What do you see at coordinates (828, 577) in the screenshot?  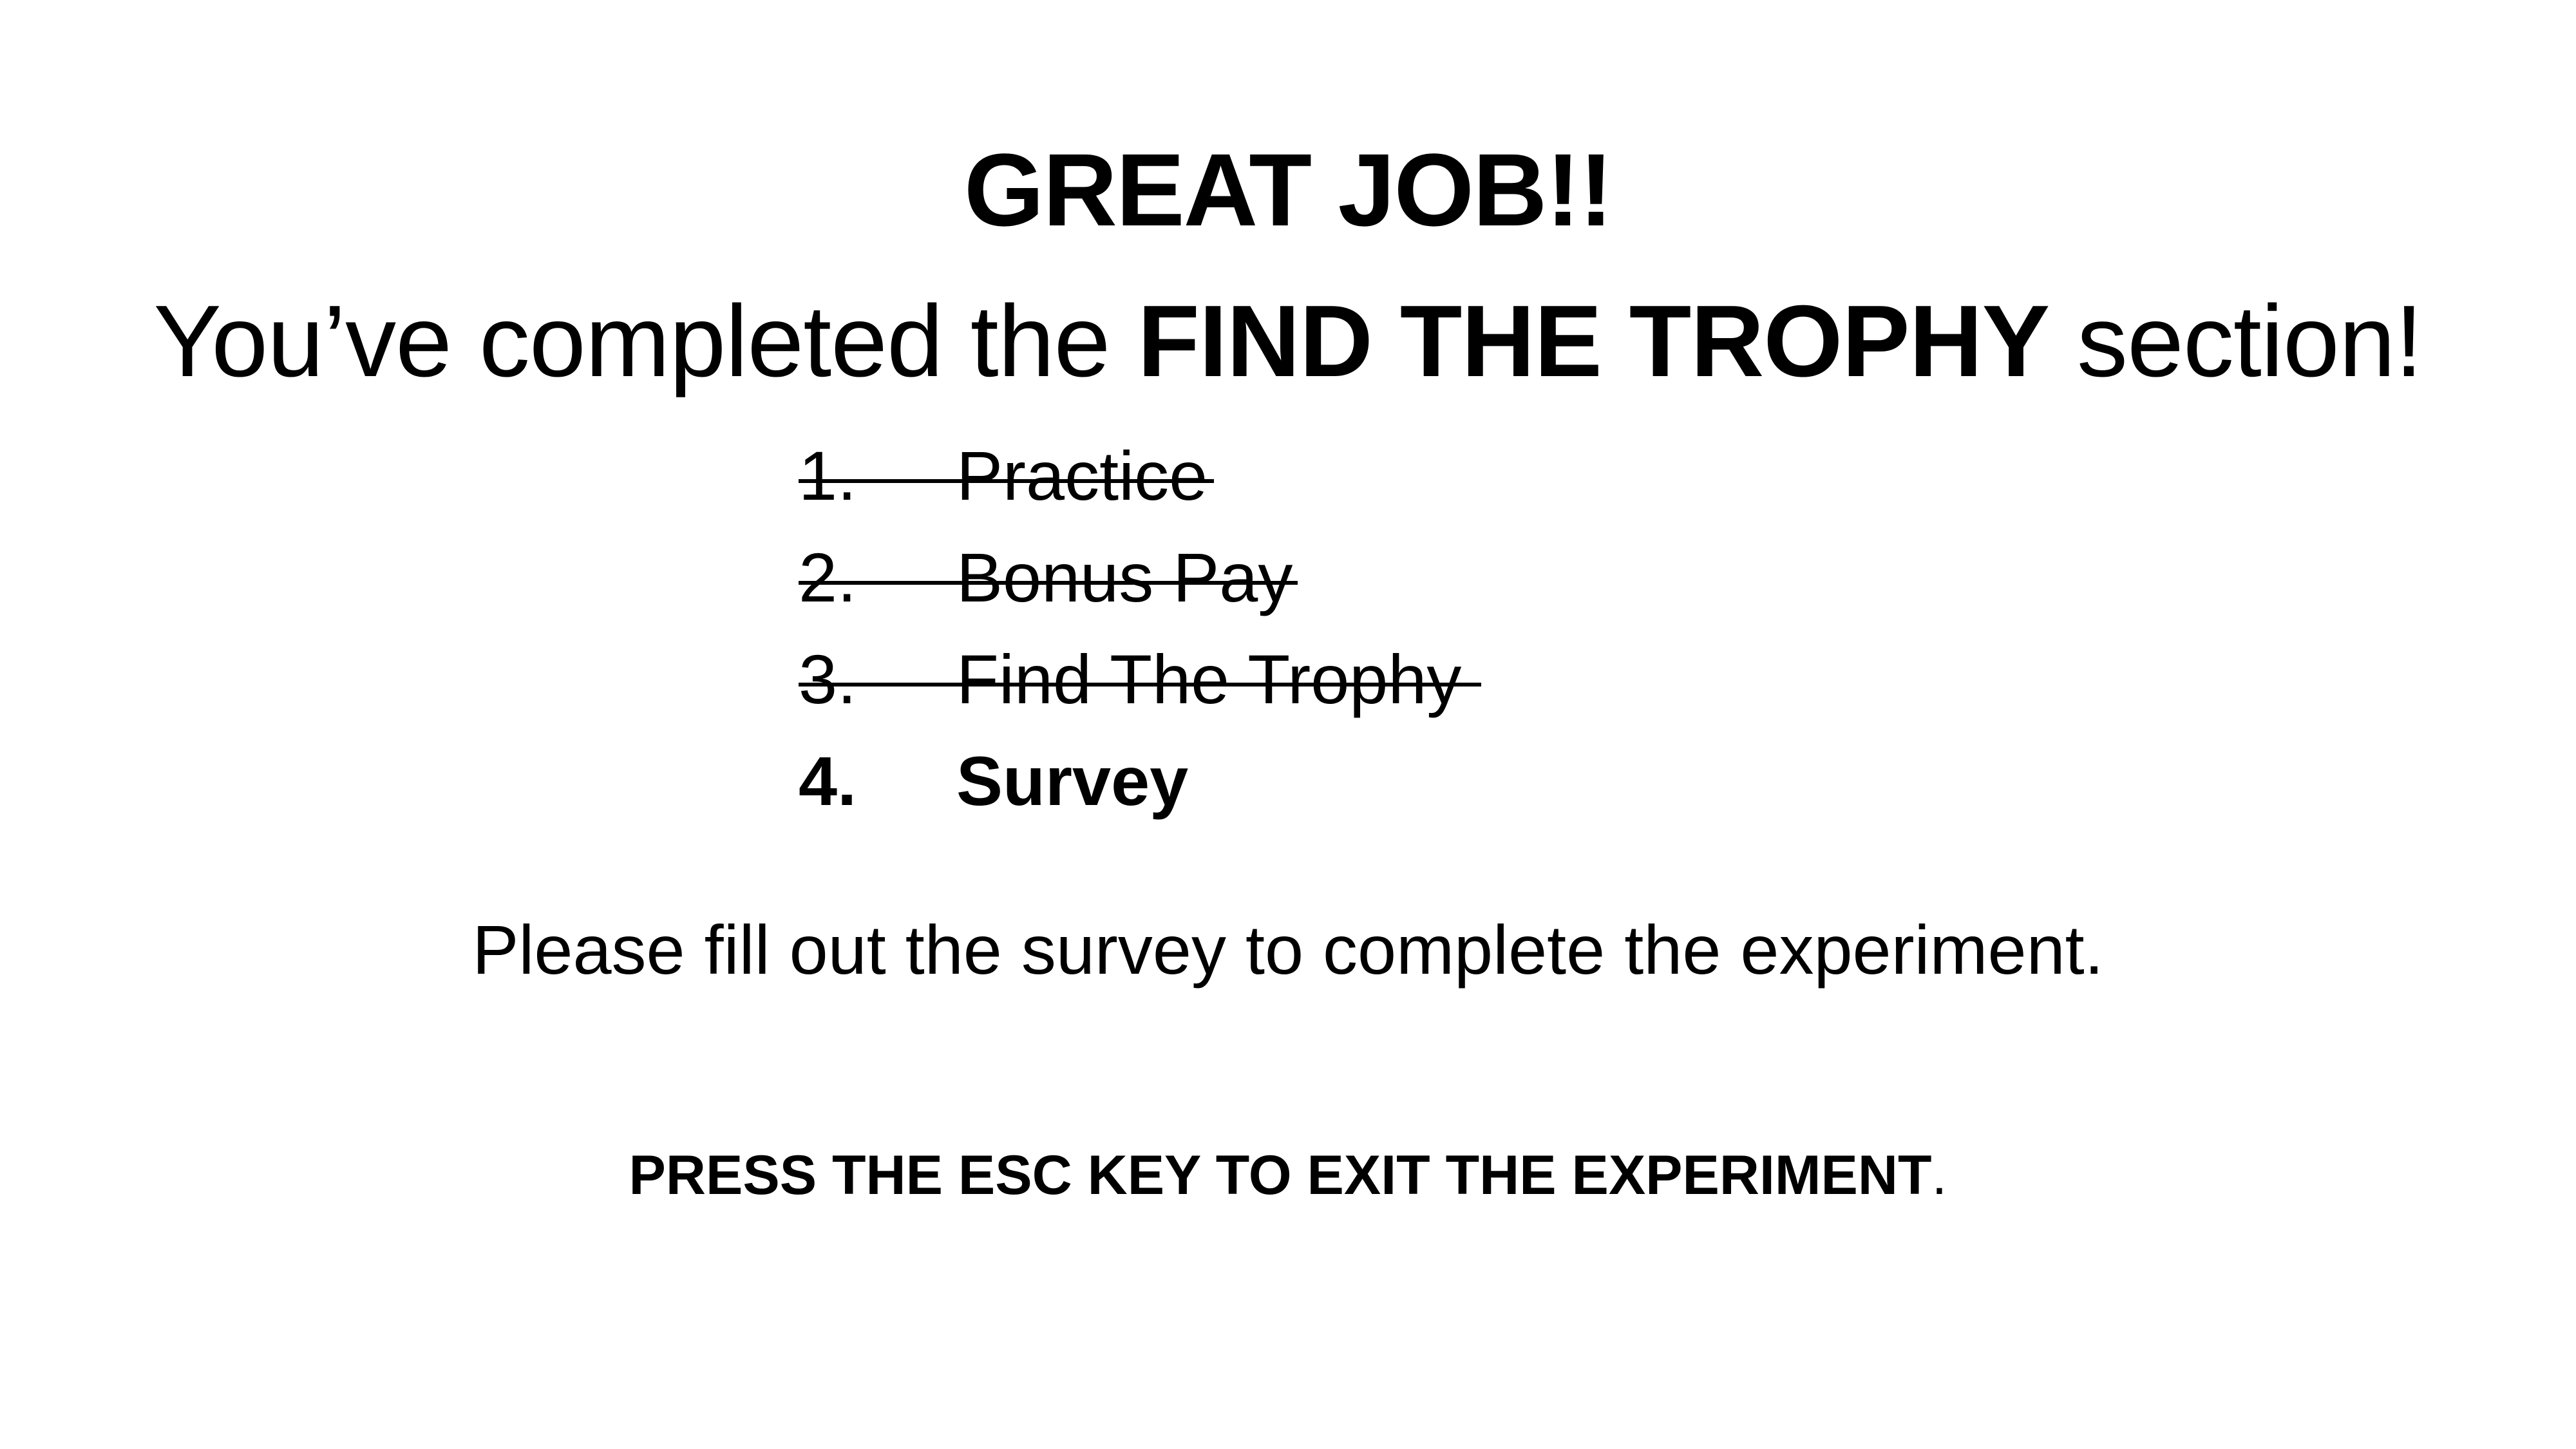 I see `step-number: 2.` at bounding box center [828, 577].